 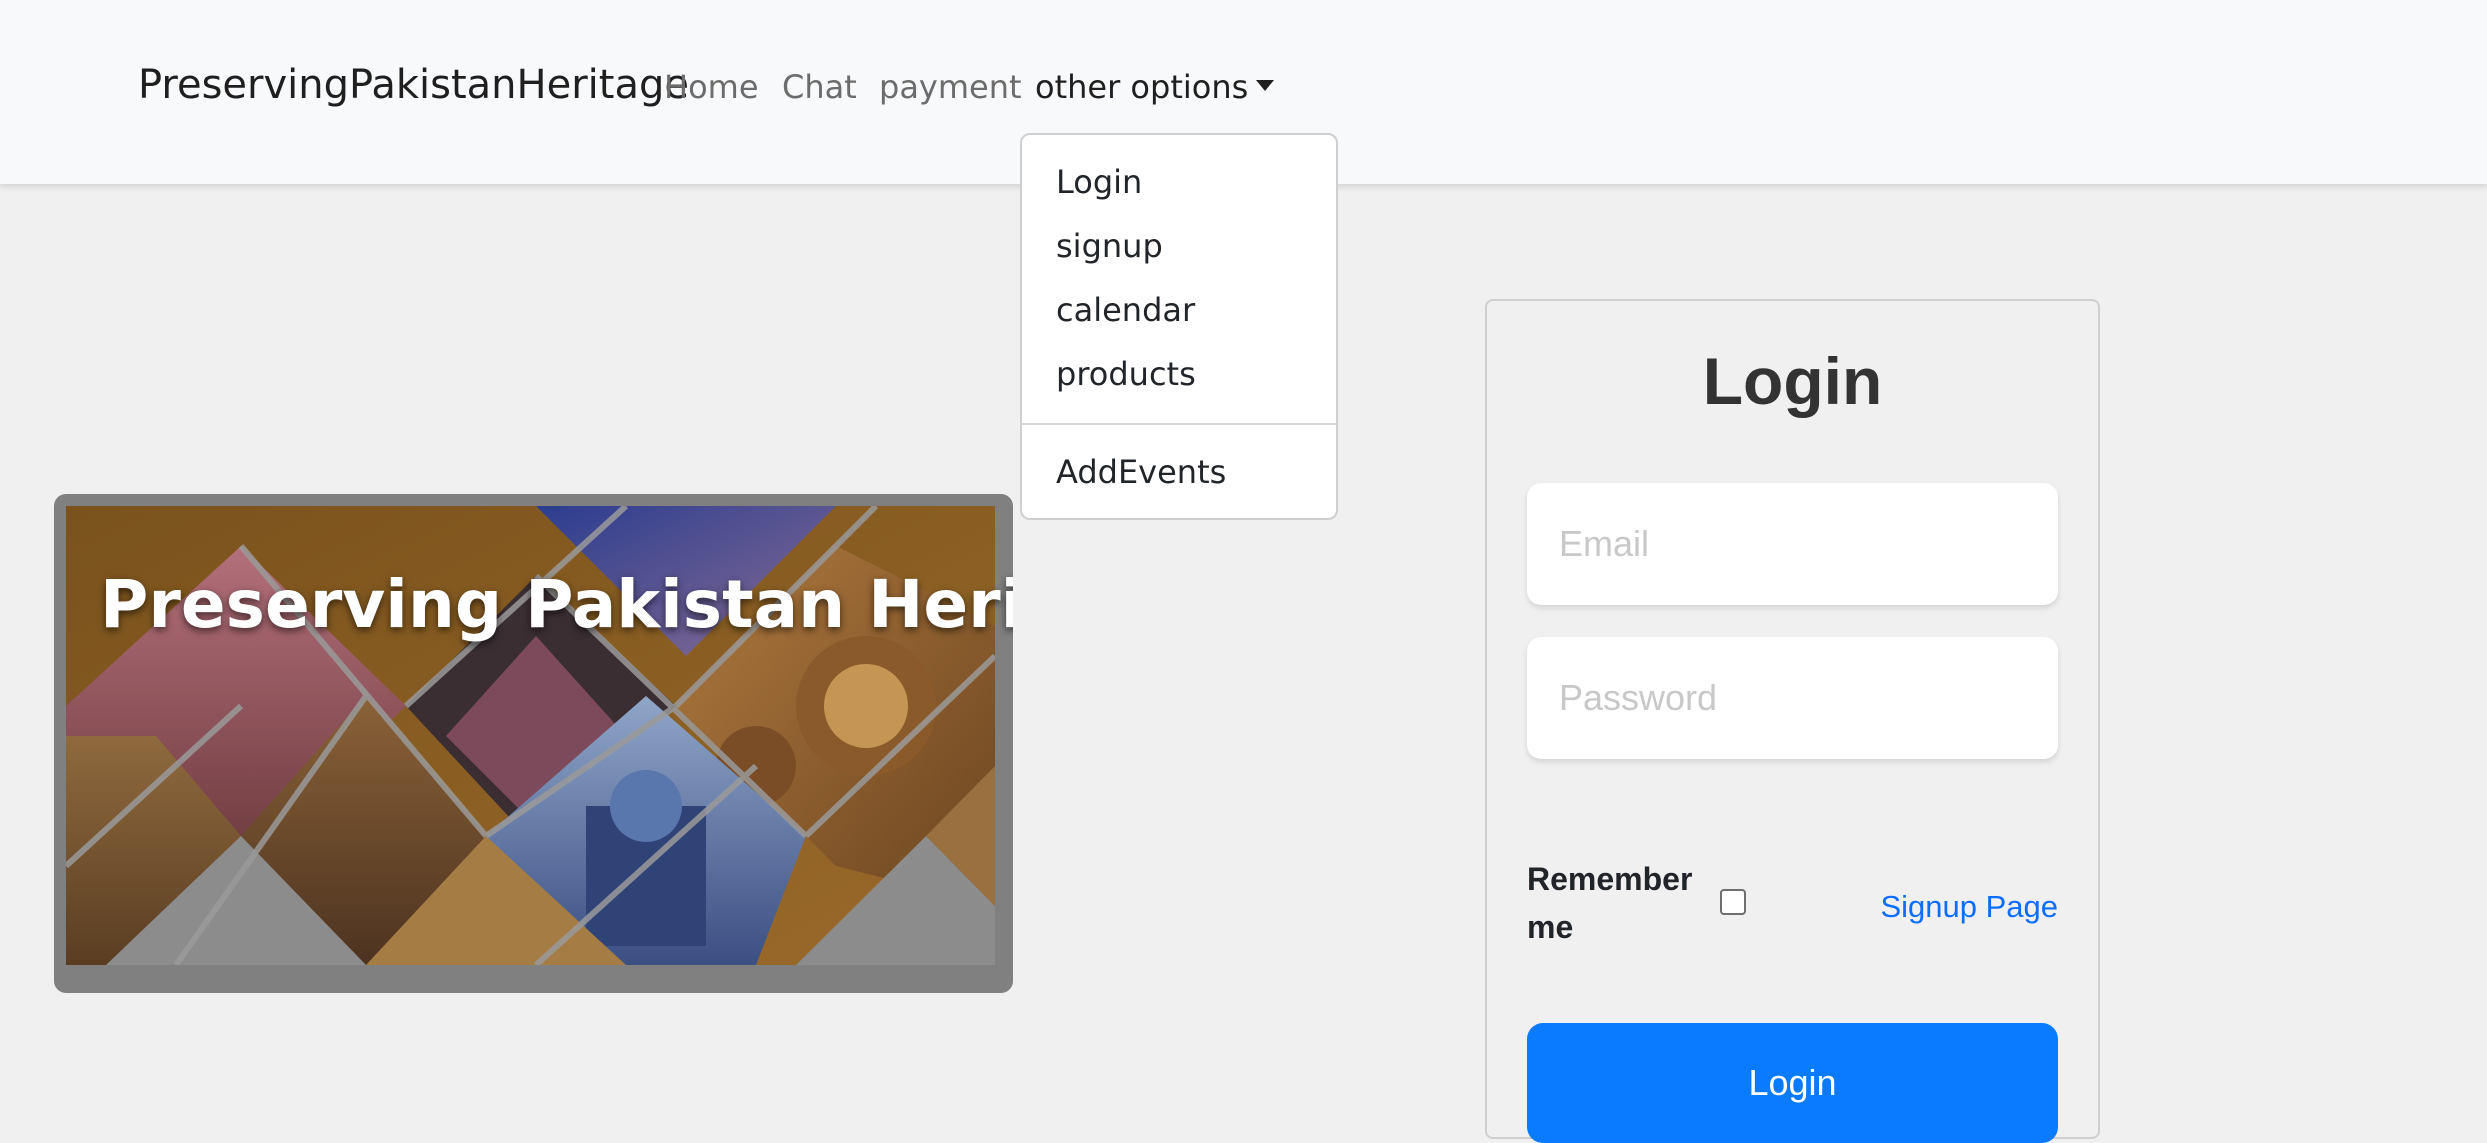 What do you see at coordinates (711, 87) in the screenshot?
I see `nav-link-home: Home` at bounding box center [711, 87].